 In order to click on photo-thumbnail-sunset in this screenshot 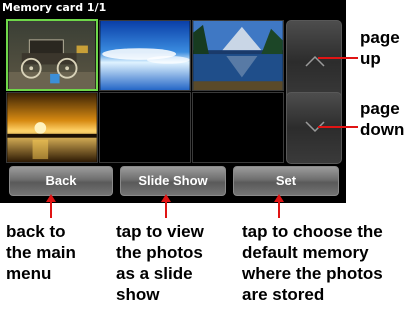, I will do `click(52, 127)`.